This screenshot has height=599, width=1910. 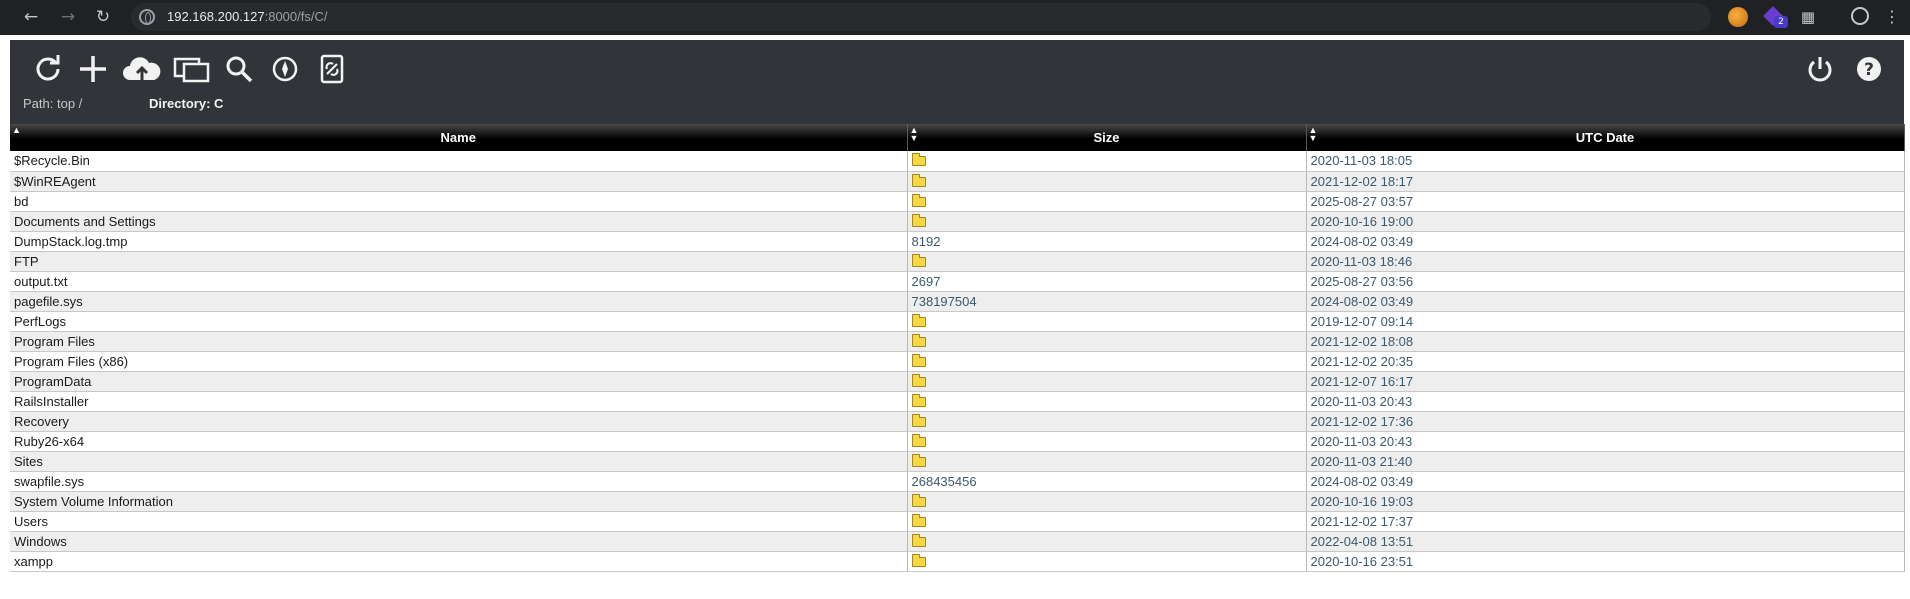 I want to click on table-row: $WinREAgent 2021-12-02 18:17, so click(x=957, y=181).